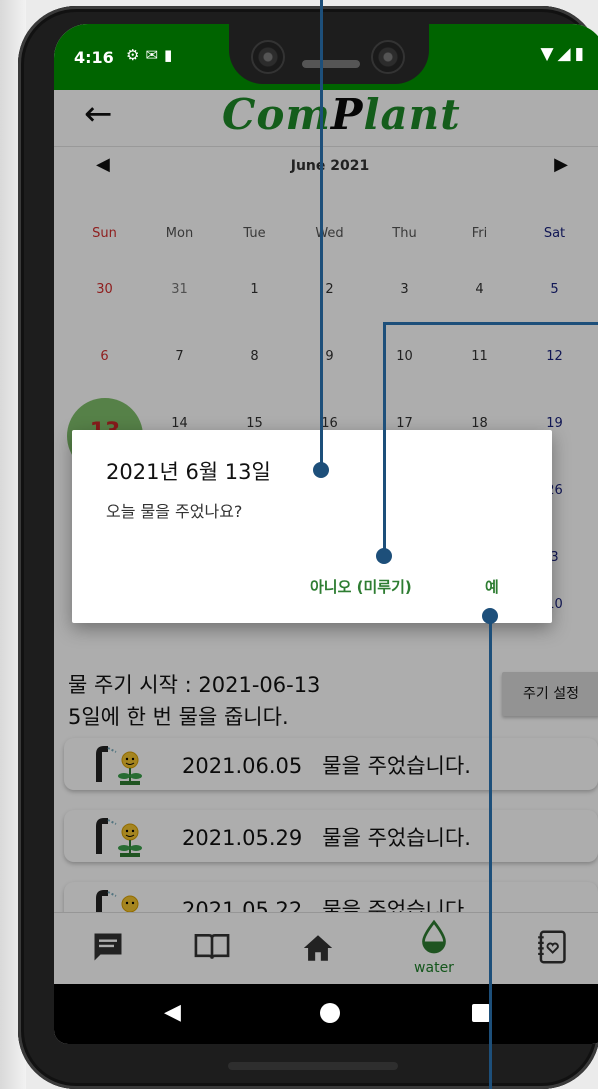 Image resolution: width=598 pixels, height=1089 pixels. What do you see at coordinates (330, 1013) in the screenshot?
I see `system-home-icon` at bounding box center [330, 1013].